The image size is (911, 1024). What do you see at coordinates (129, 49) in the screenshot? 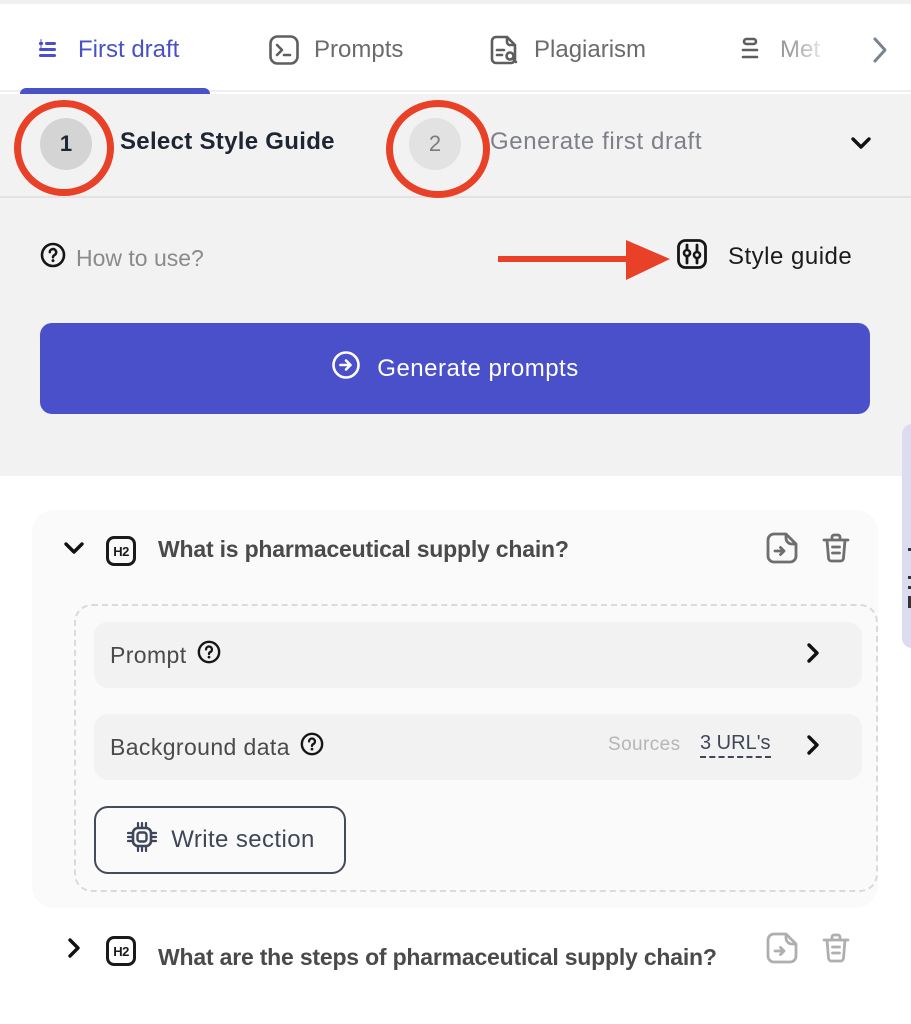
I see `tab-label: First draft` at bounding box center [129, 49].